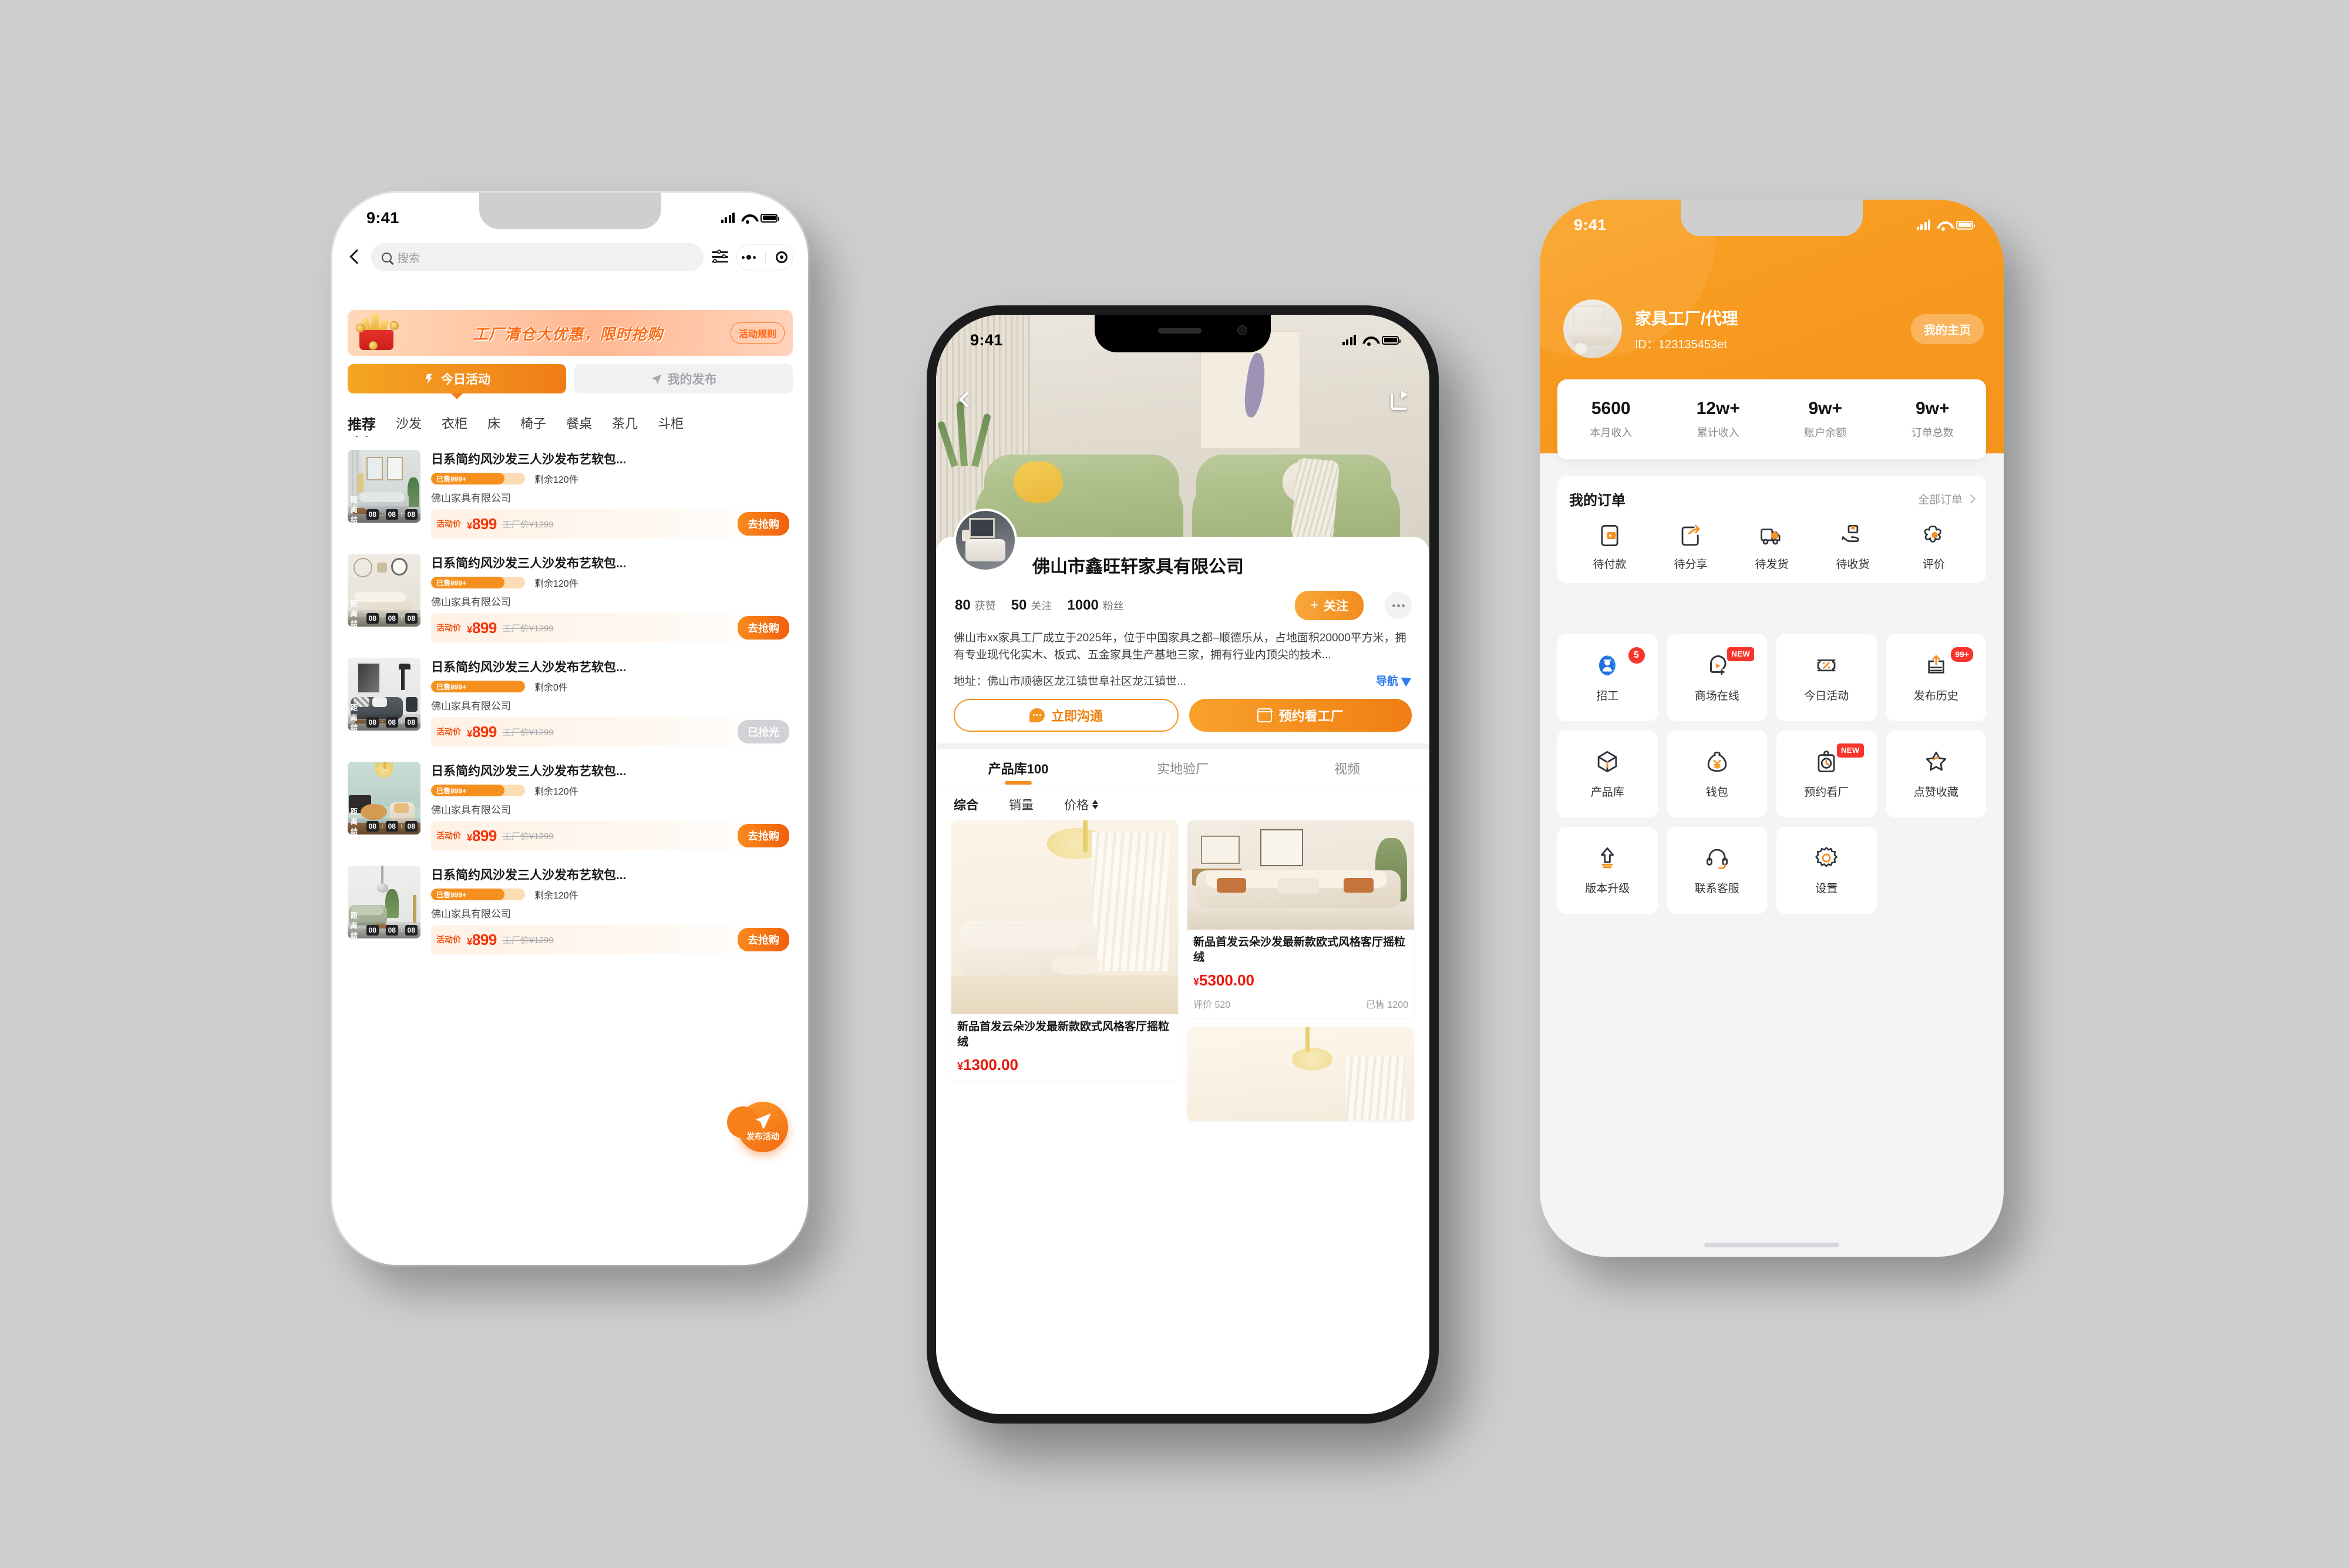  What do you see at coordinates (1719, 420) in the screenshot?
I see `stat-total-income: 12w+ 累计收入` at bounding box center [1719, 420].